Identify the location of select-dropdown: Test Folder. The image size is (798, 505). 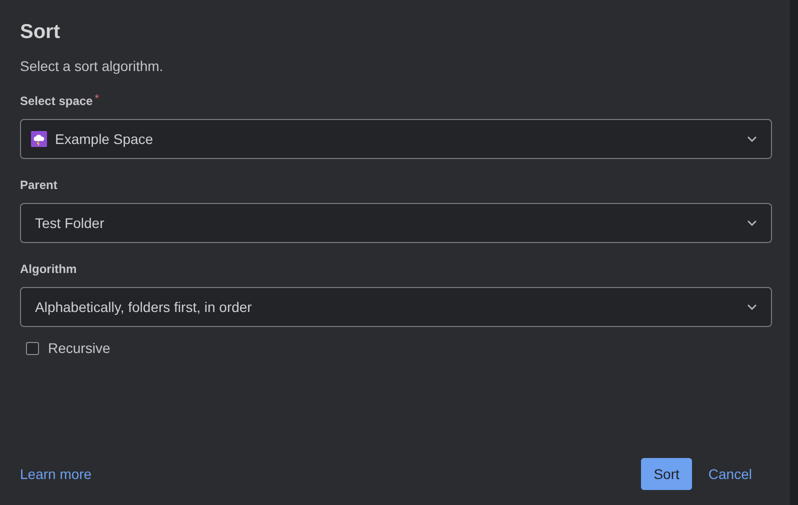
(396, 223).